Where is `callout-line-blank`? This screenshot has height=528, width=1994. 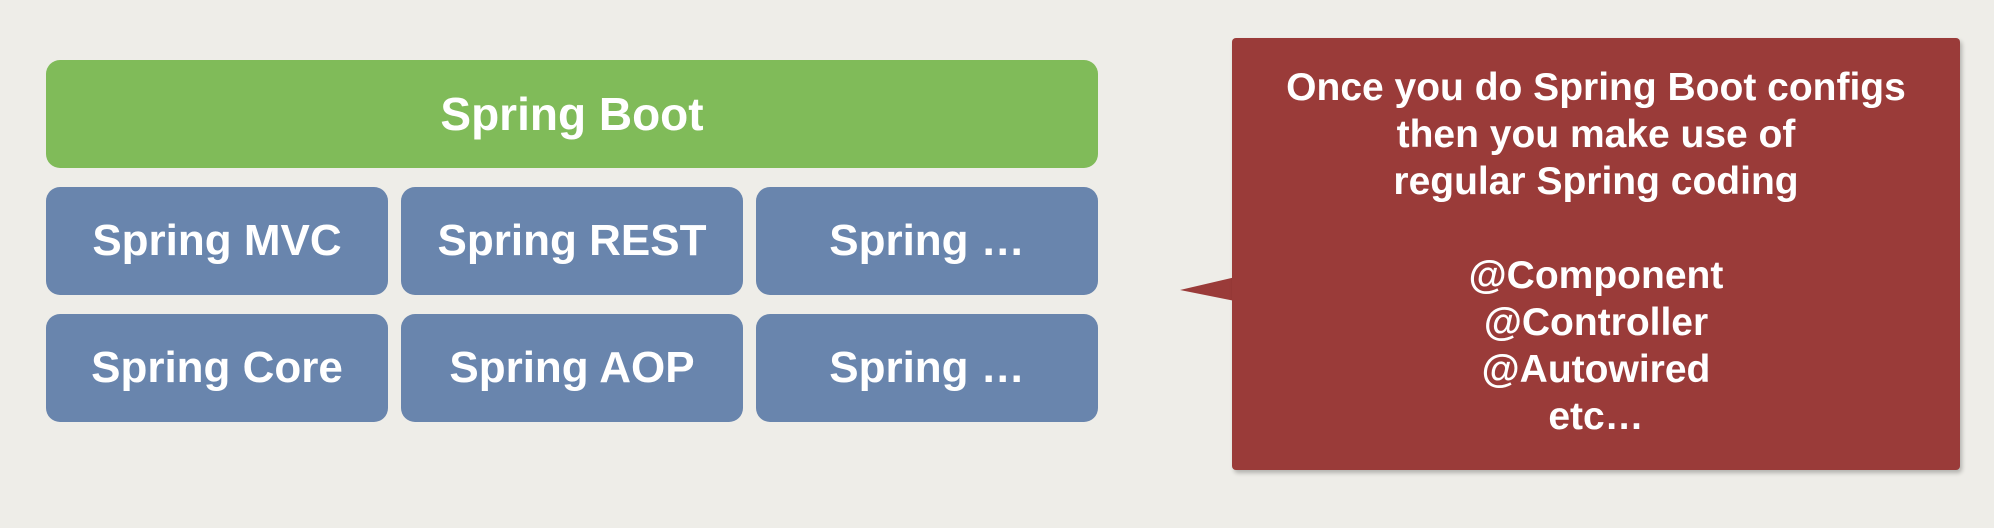 callout-line-blank is located at coordinates (1596, 228).